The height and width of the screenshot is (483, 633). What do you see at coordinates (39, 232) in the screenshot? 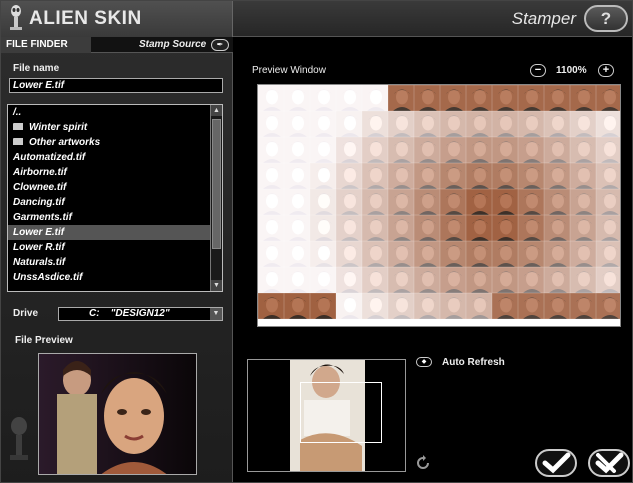
I see `file-item-label: Lower E.tif` at bounding box center [39, 232].